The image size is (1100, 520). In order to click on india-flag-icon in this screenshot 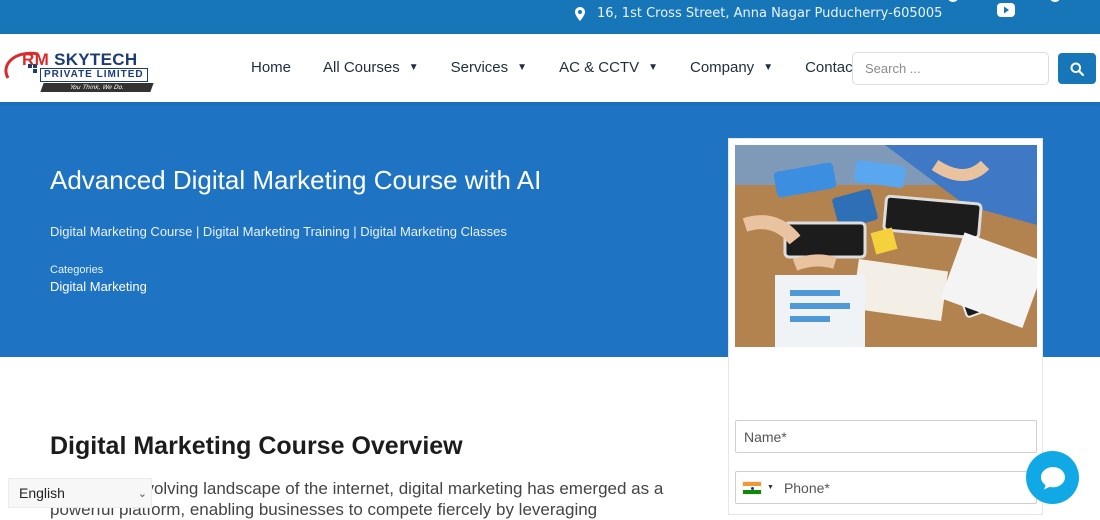, I will do `click(752, 487)`.